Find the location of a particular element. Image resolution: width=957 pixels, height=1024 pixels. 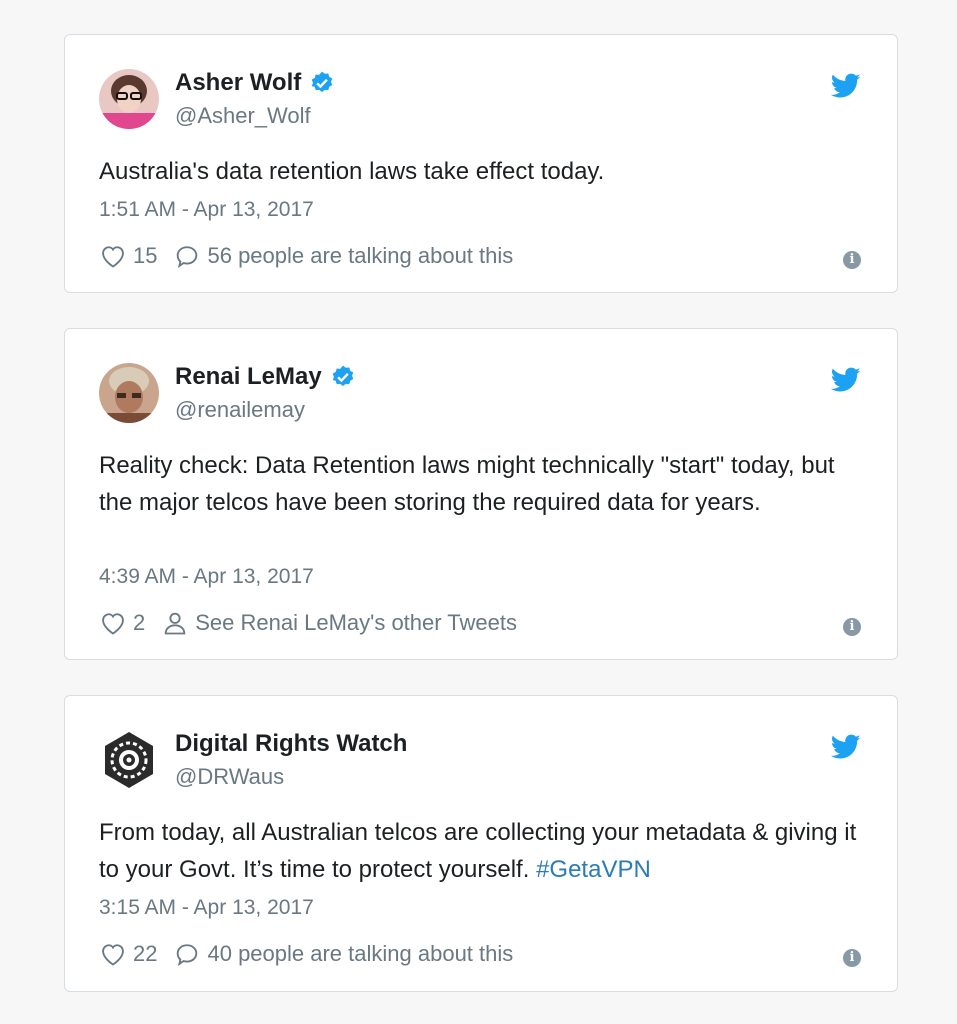

like-count: 2 is located at coordinates (139, 623).